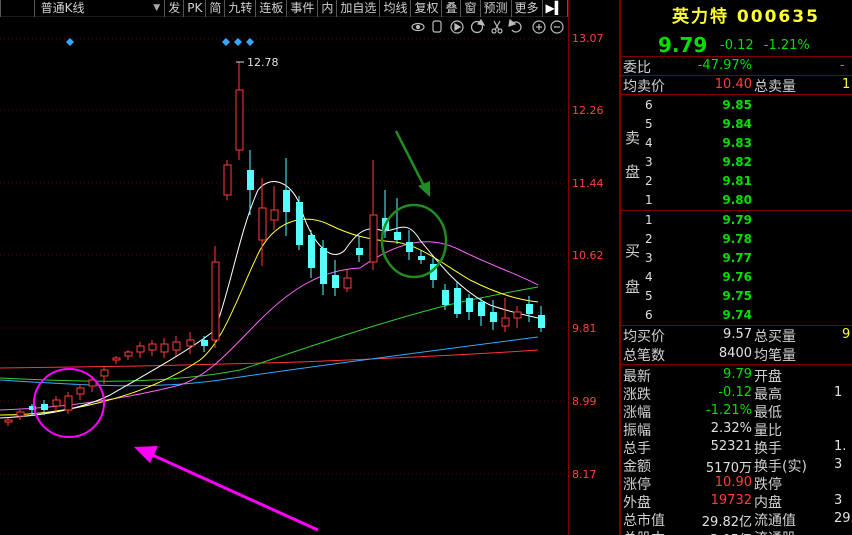  Describe the element at coordinates (737, 334) in the screenshot. I see `avg-buy-value: 9.57` at that location.